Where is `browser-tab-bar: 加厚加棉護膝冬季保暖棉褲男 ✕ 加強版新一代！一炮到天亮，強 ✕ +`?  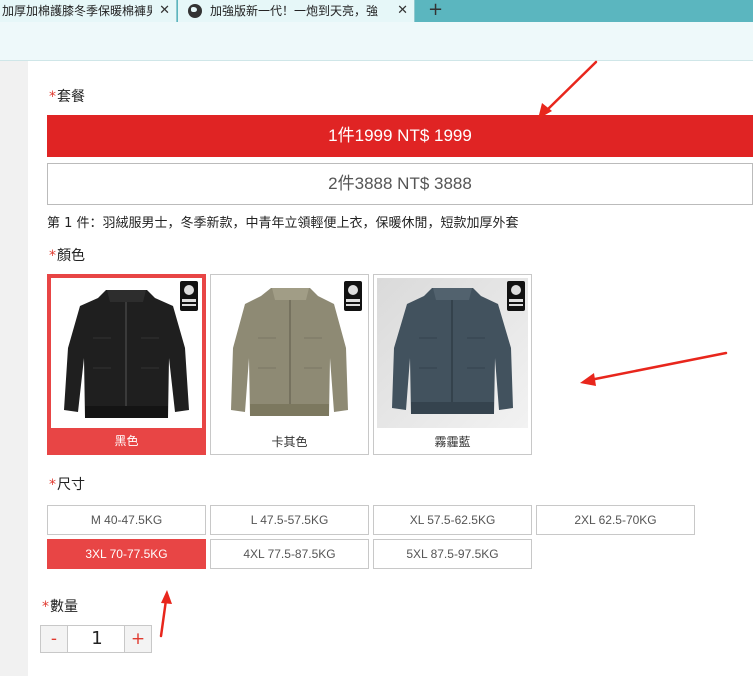
browser-tab-bar: 加厚加棉護膝冬季保暖棉褲男 ✕ 加強版新一代！一炮到天亮，強 ✕ + is located at coordinates (376, 11).